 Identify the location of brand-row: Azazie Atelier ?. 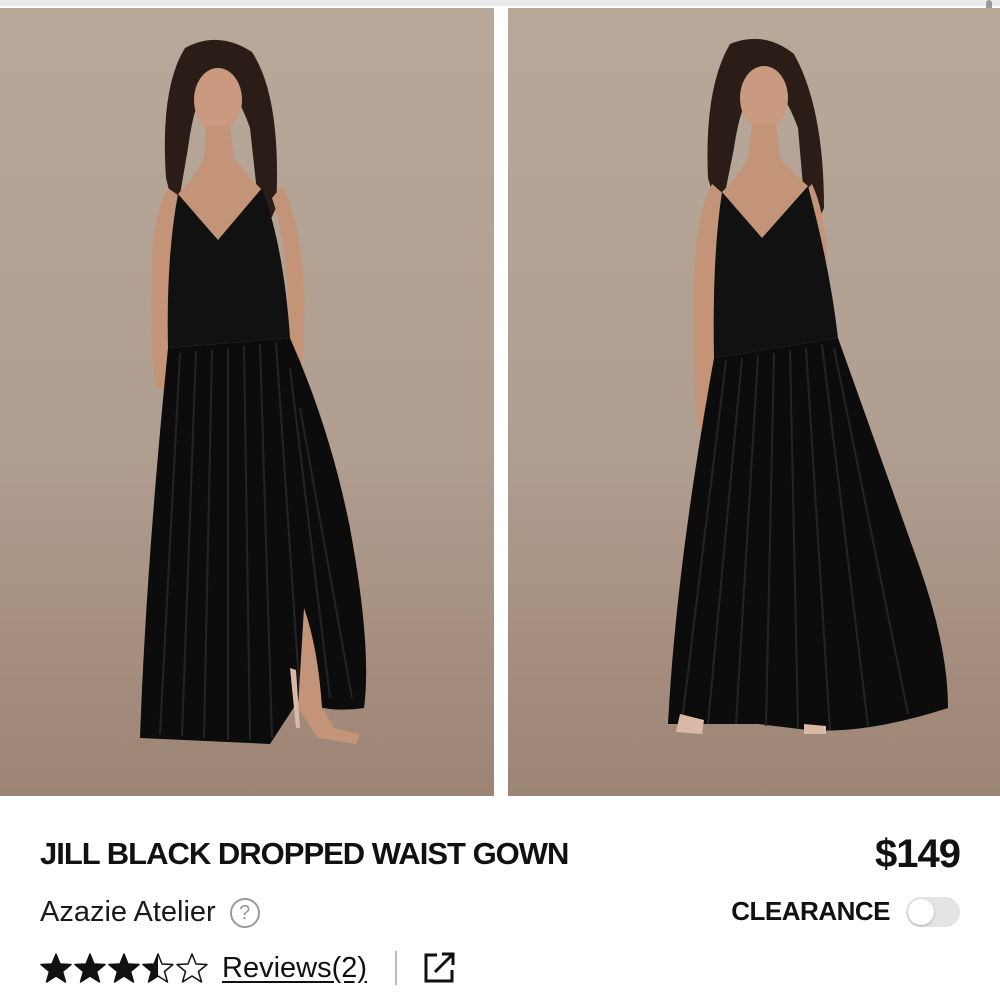
(150, 912).